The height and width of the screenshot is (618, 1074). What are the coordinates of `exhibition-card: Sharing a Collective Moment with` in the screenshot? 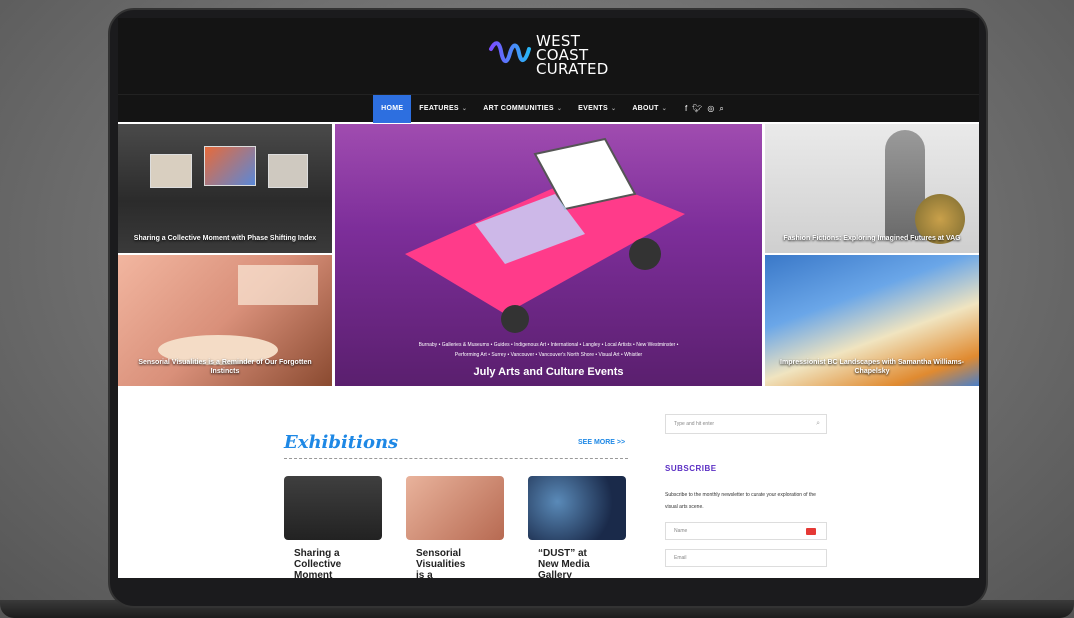 It's located at (333, 527).